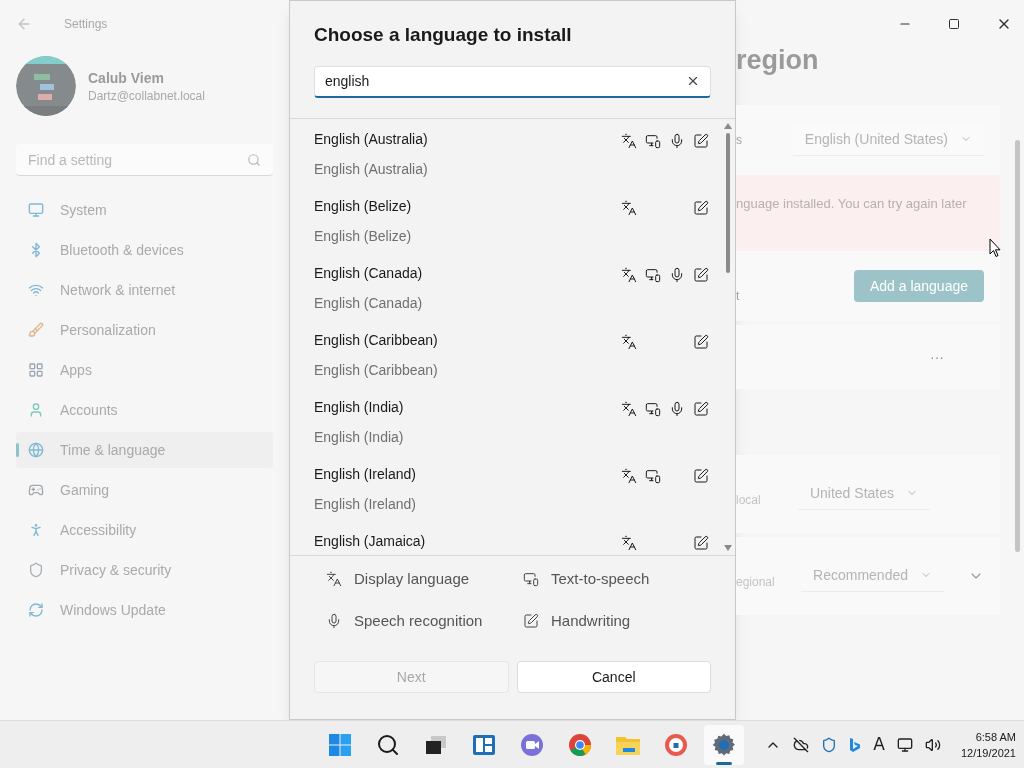 Image resolution: width=1024 pixels, height=768 pixels. I want to click on brush-icon, so click(36, 330).